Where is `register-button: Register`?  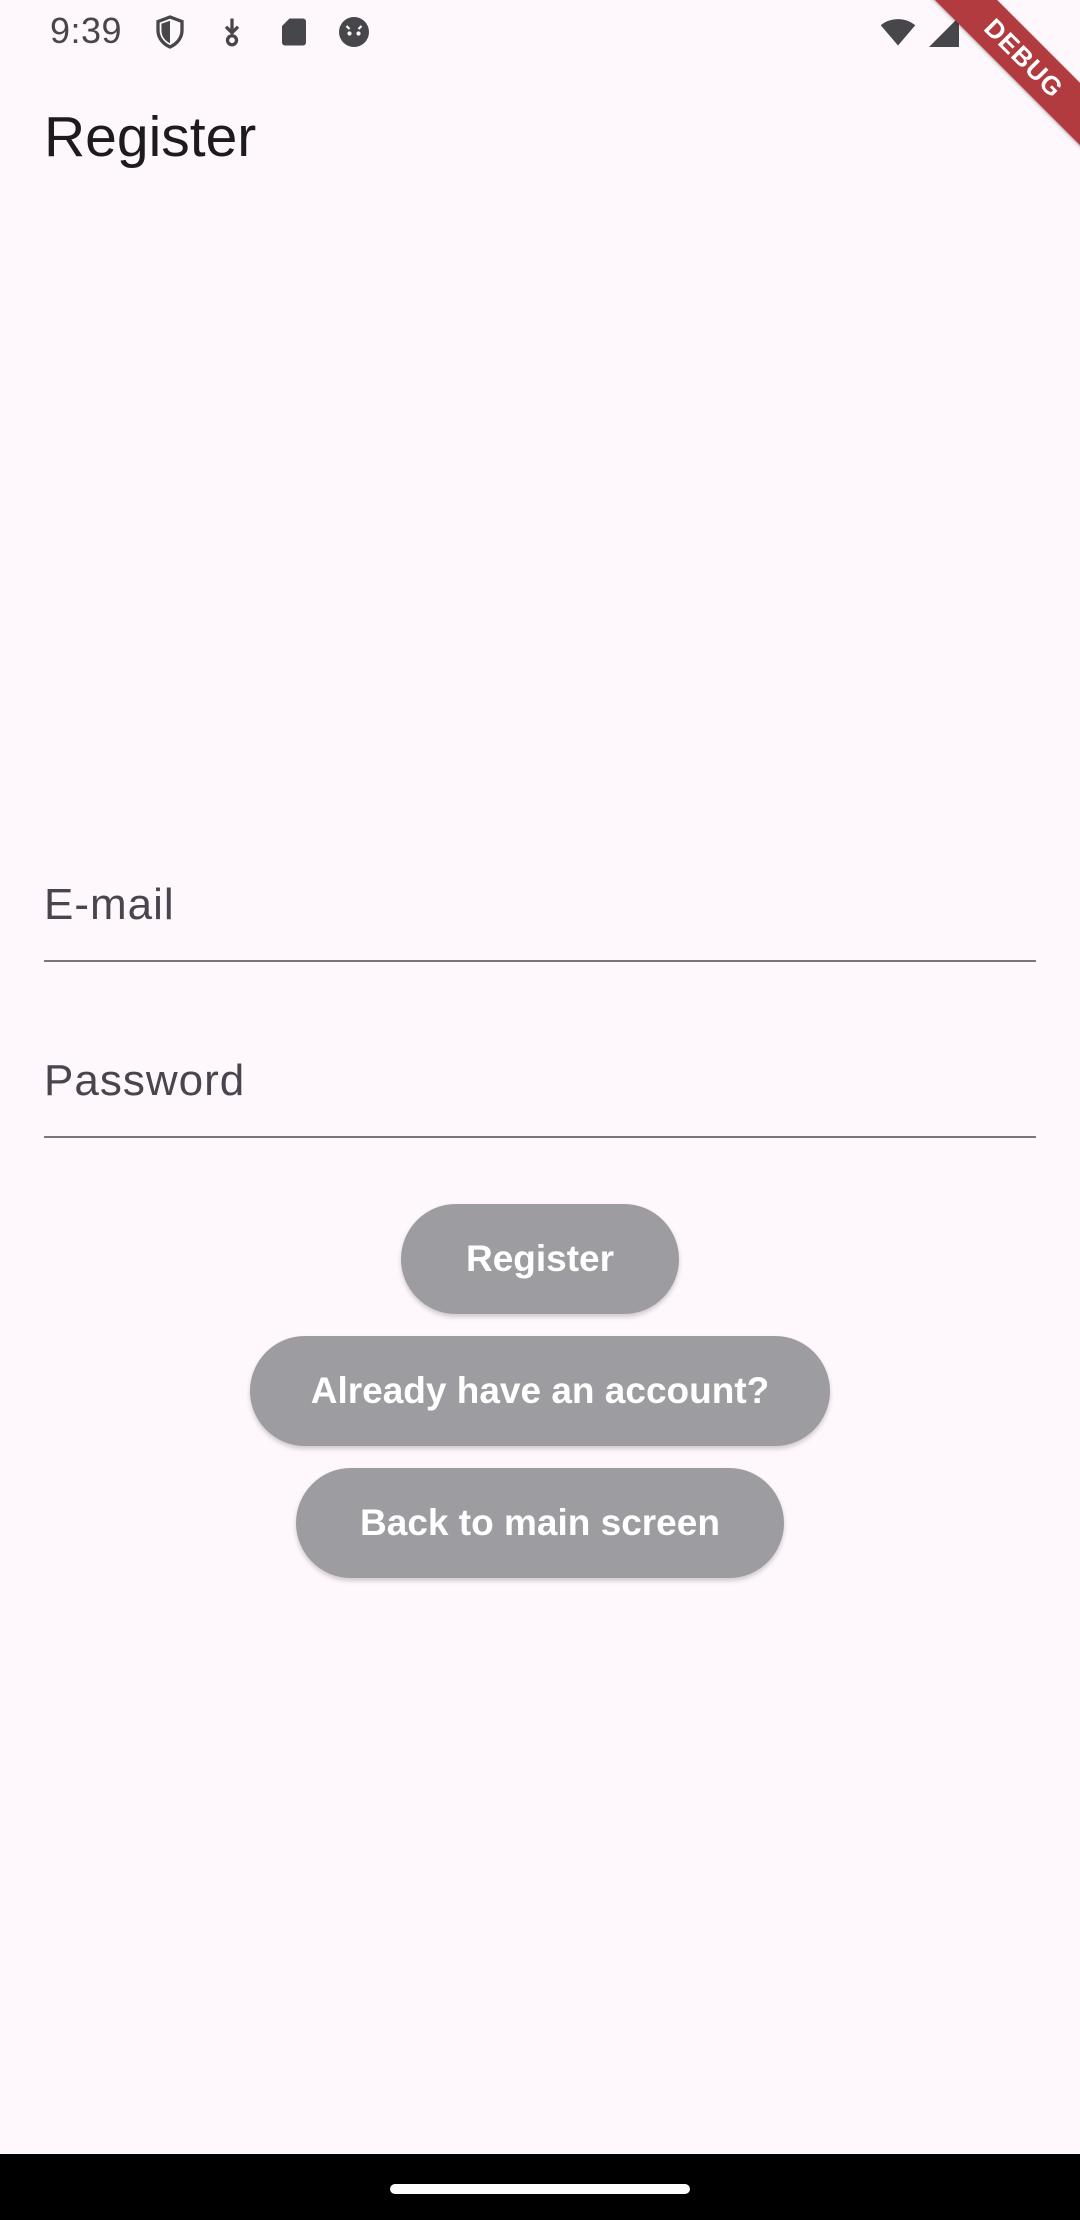 register-button: Register is located at coordinates (540, 1259).